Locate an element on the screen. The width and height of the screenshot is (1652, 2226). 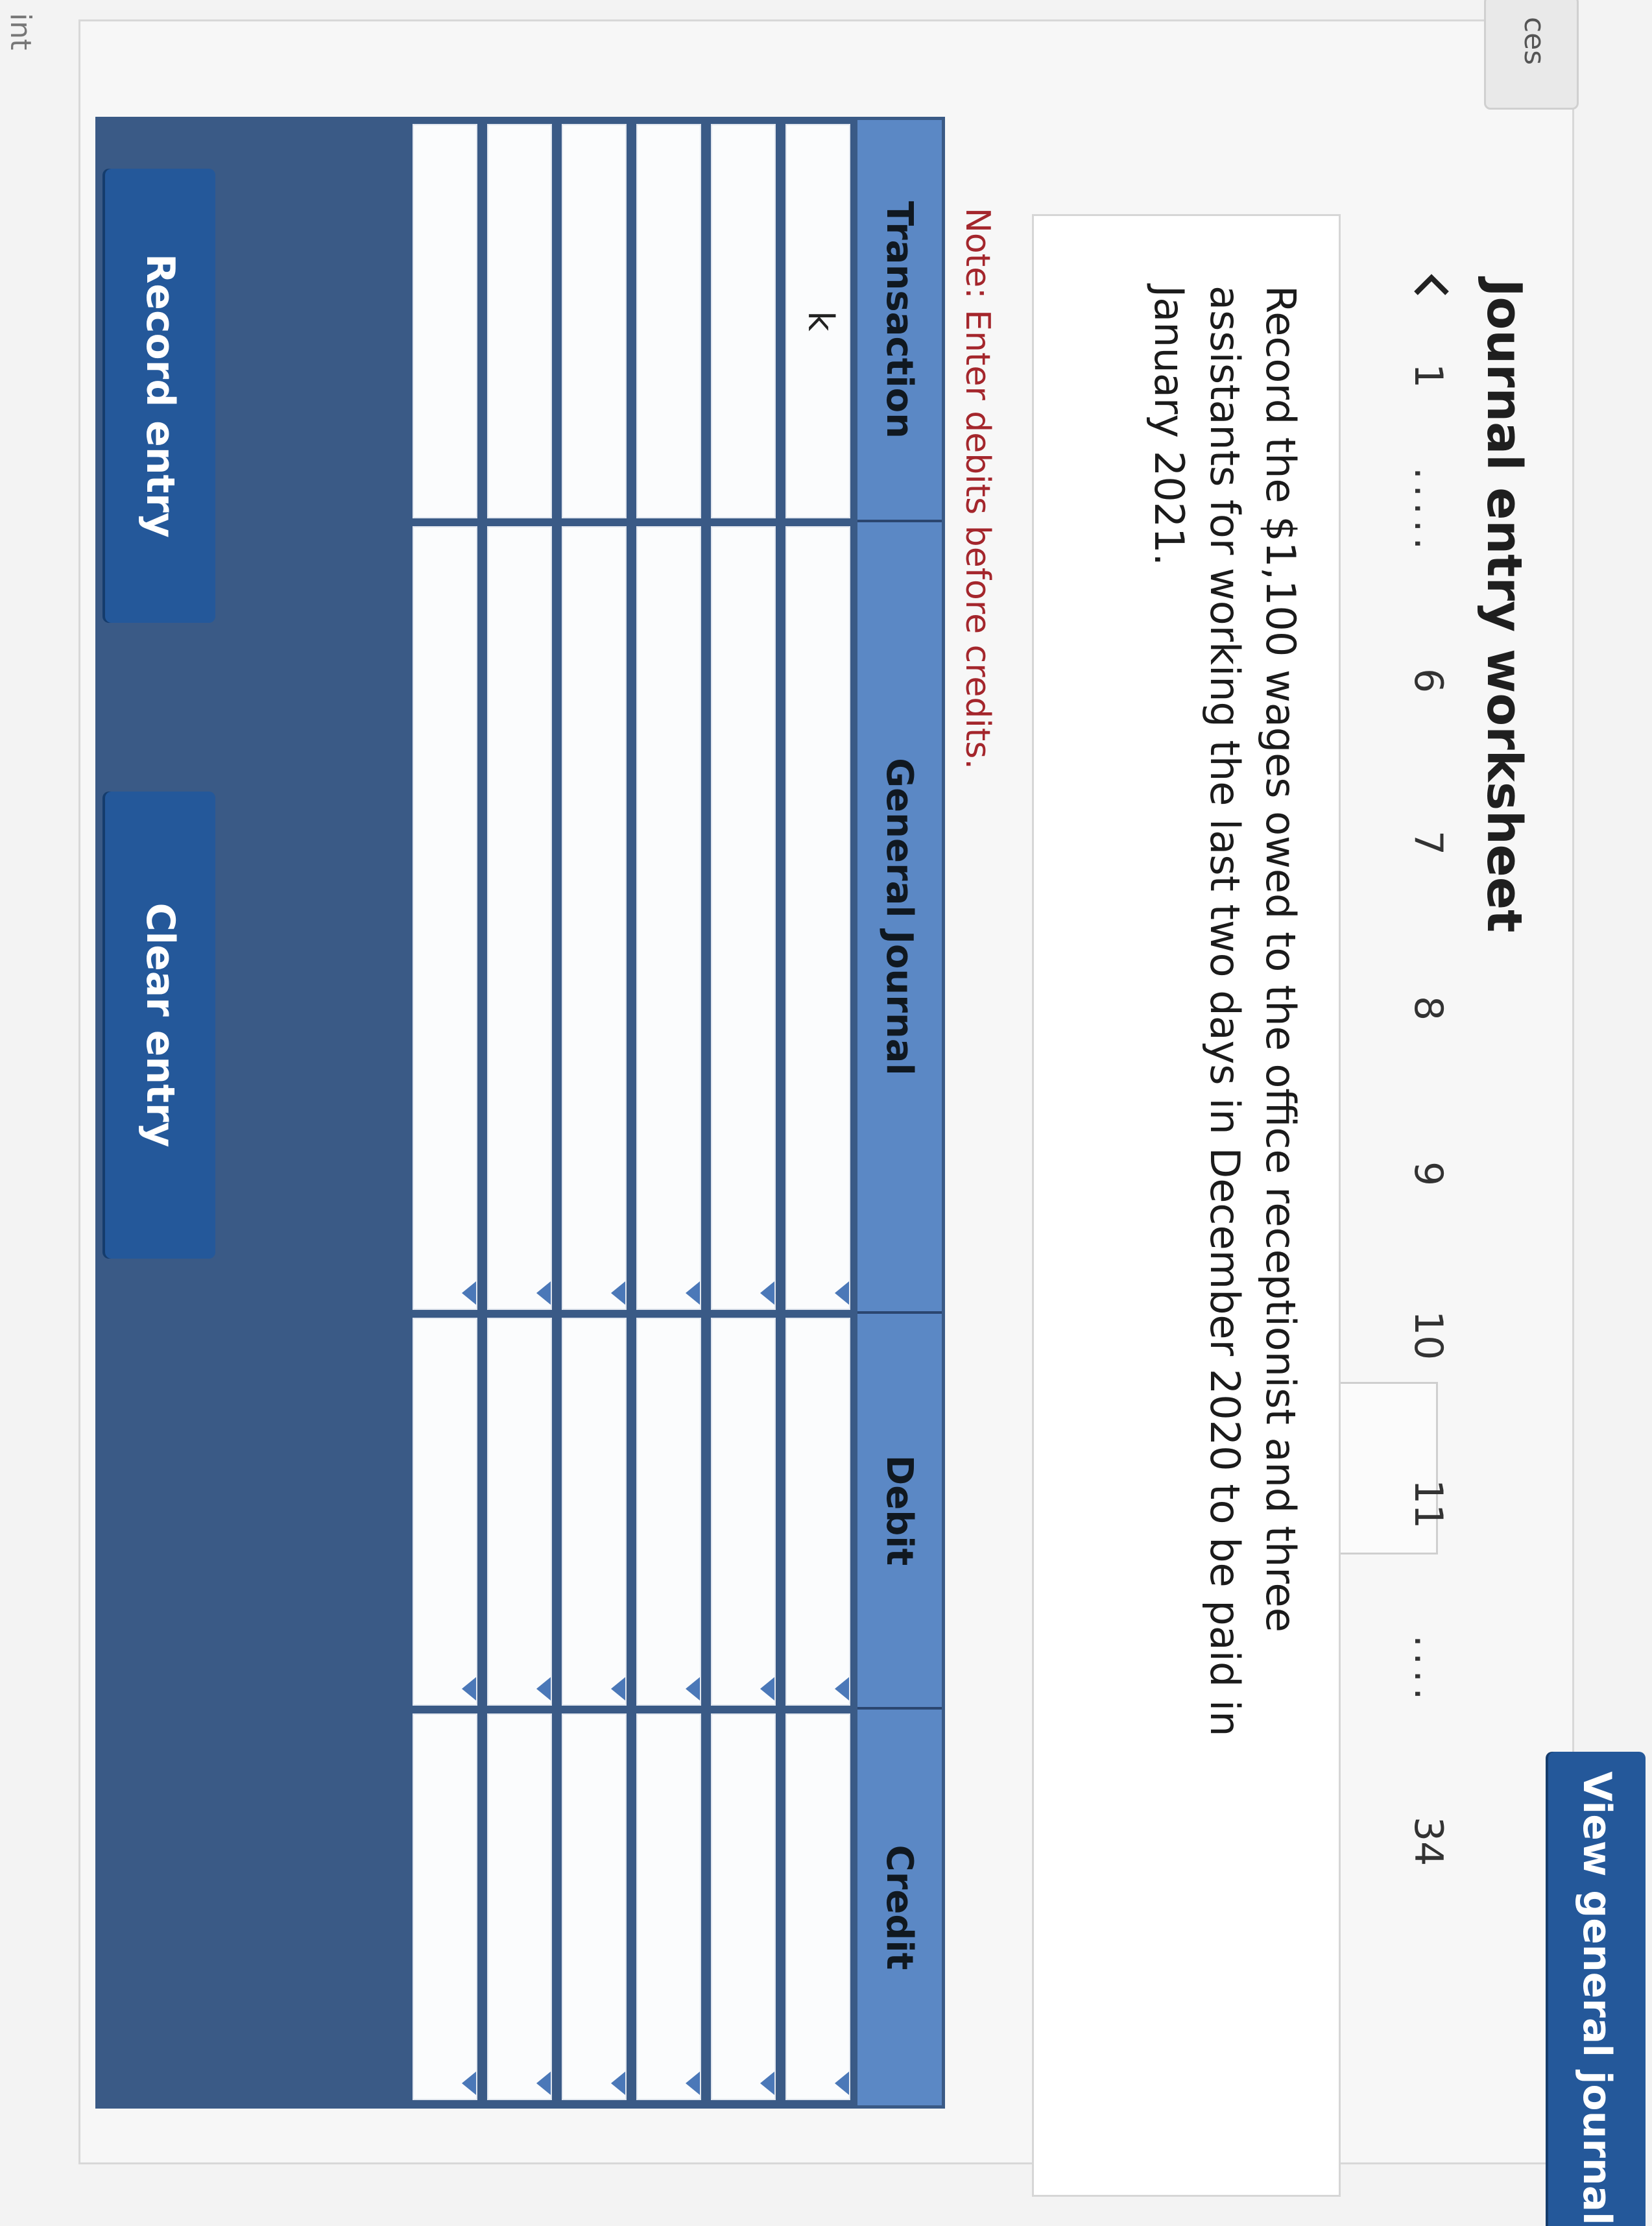
column-header-debit: Debit is located at coordinates (899, 1512).